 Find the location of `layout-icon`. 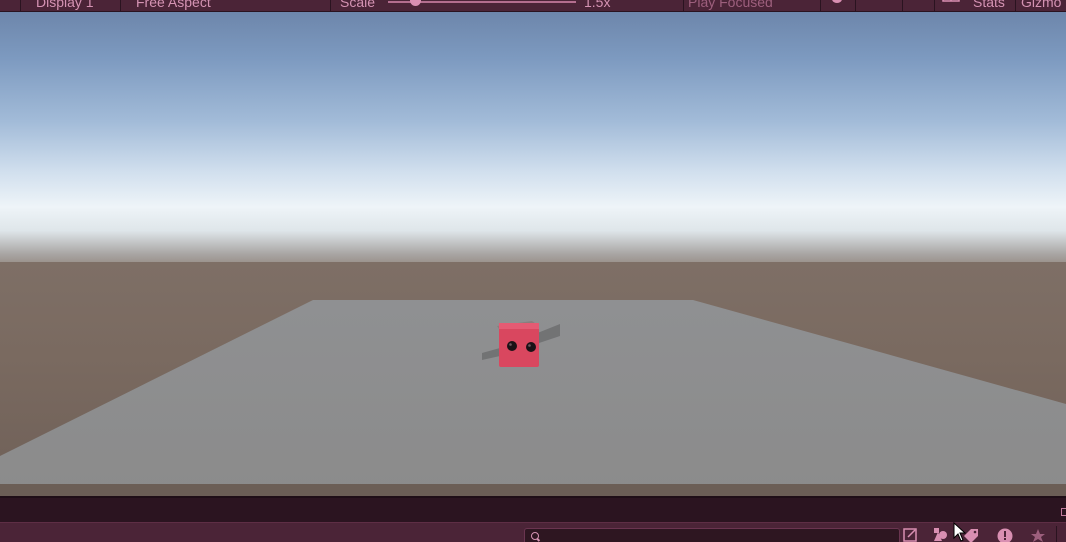

layout-icon is located at coordinates (951, 4).